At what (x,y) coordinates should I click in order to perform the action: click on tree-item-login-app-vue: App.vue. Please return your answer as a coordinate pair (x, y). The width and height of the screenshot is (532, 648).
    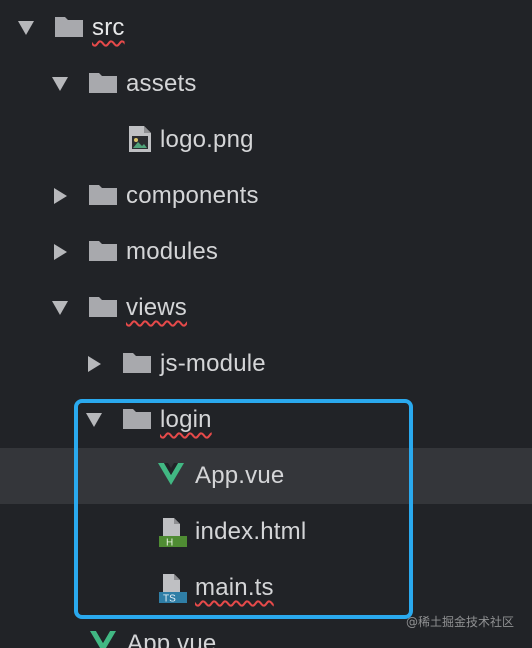
    Looking at the image, I should click on (266, 476).